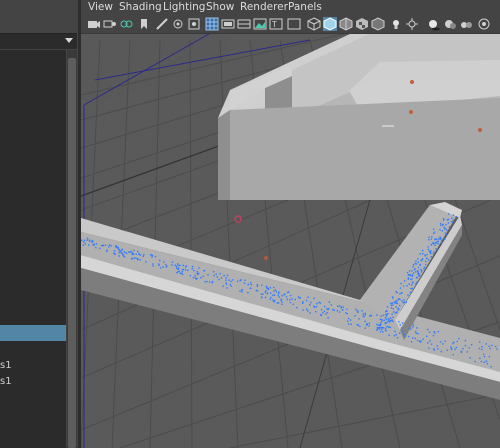 This screenshot has width=500, height=448. Describe the element at coordinates (294, 24) in the screenshot. I see `gate-mask-icon` at that location.